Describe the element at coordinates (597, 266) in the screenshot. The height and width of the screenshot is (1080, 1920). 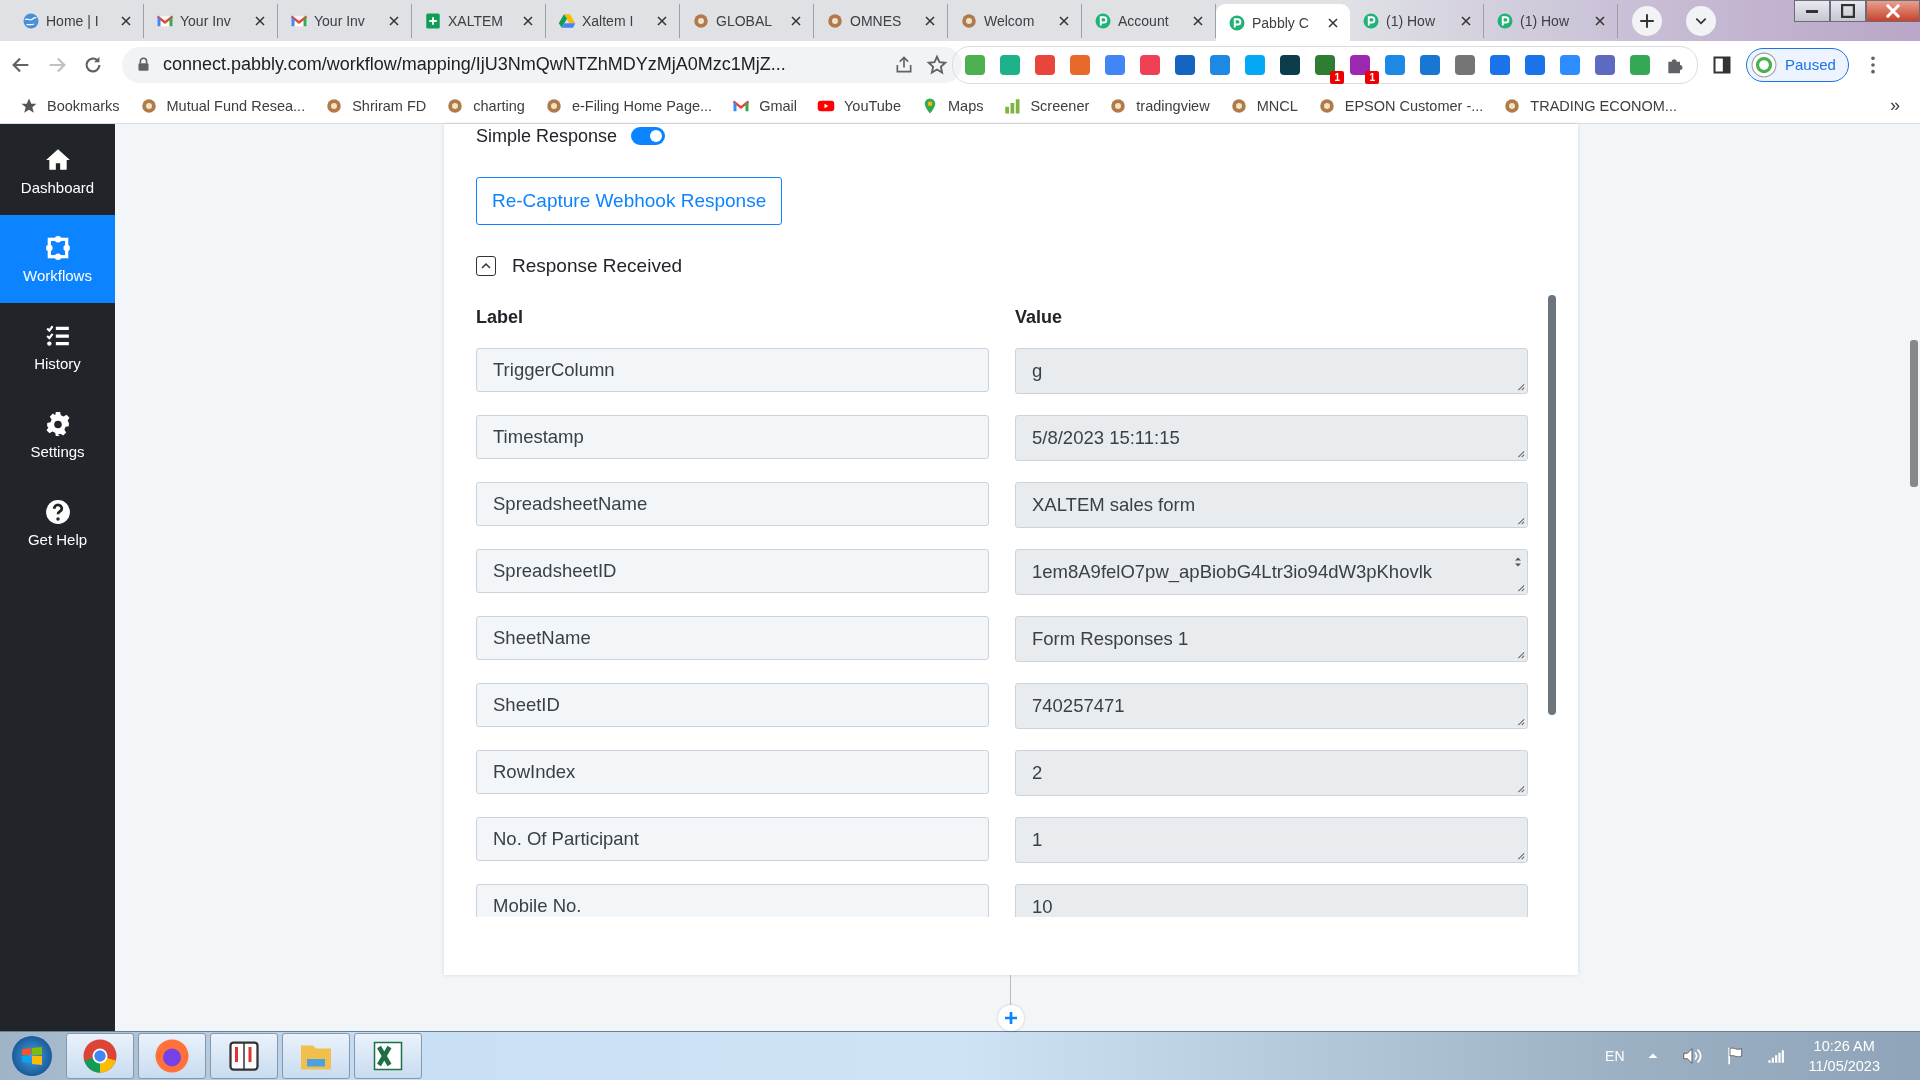
I see `section-title: Response Received` at that location.